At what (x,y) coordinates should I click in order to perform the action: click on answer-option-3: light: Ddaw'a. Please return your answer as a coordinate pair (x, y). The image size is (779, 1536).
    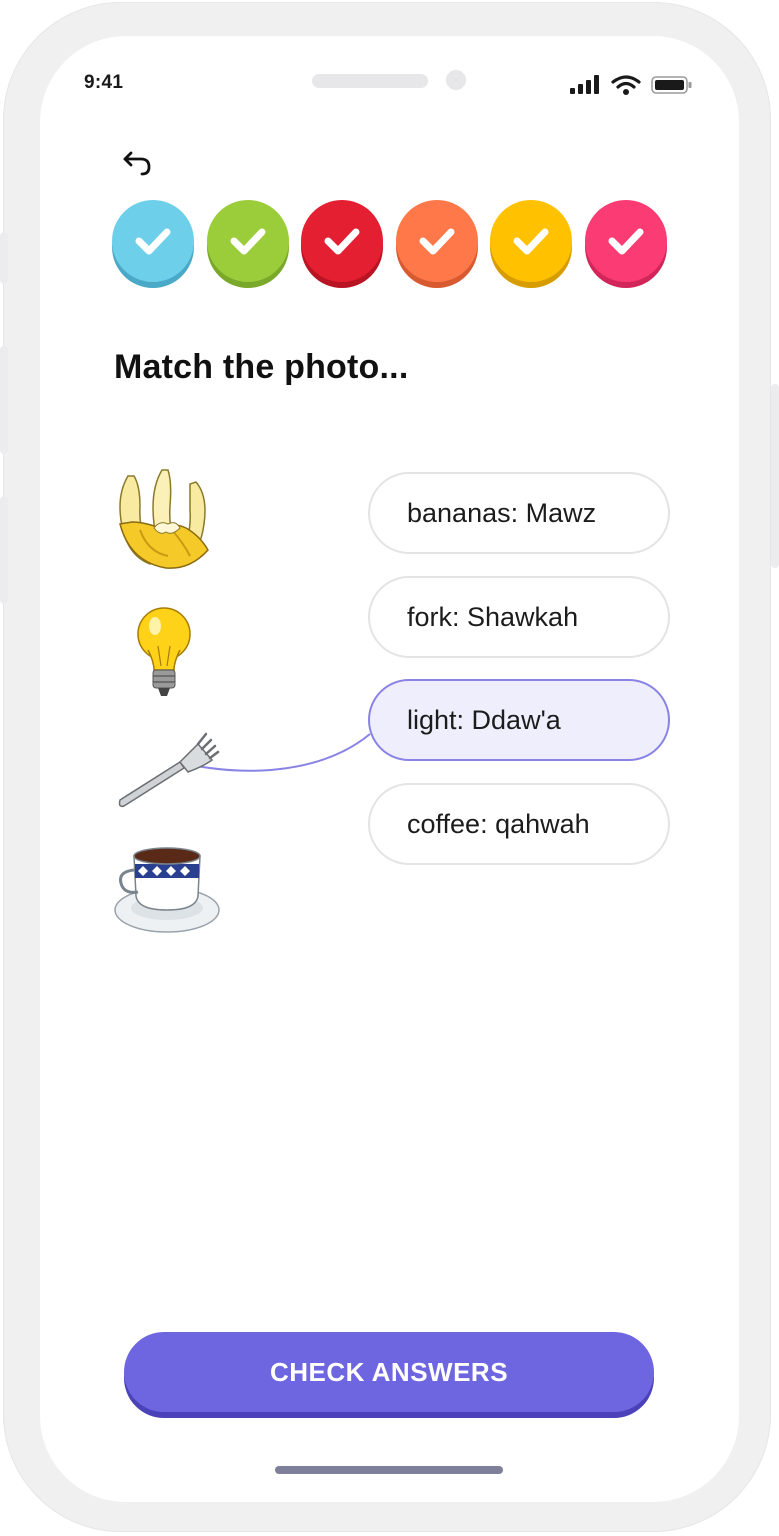
    Looking at the image, I should click on (519, 720).